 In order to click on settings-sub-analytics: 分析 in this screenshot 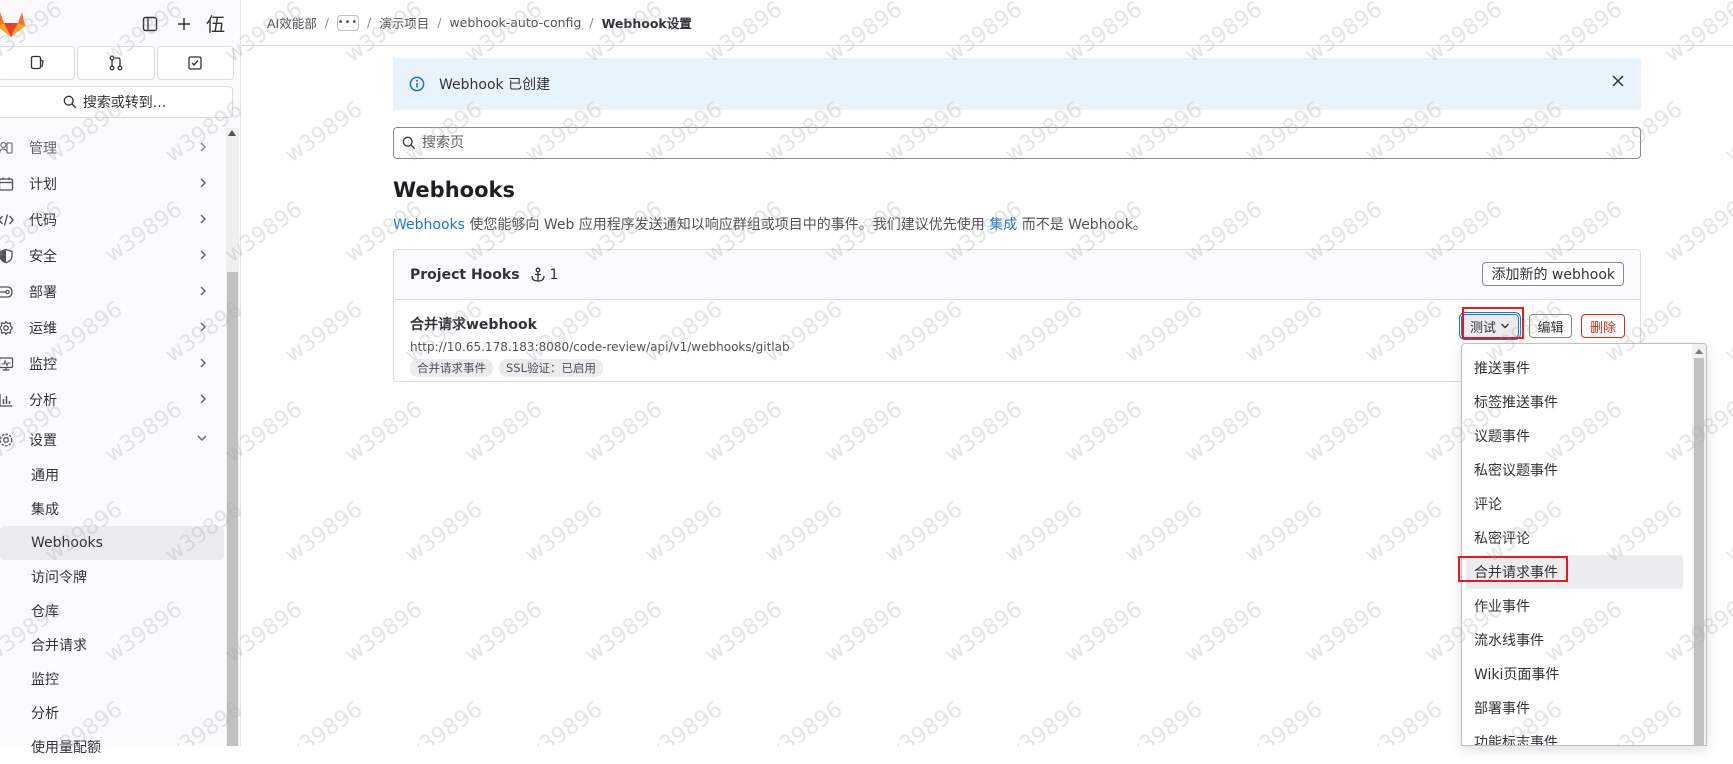, I will do `click(111, 713)`.